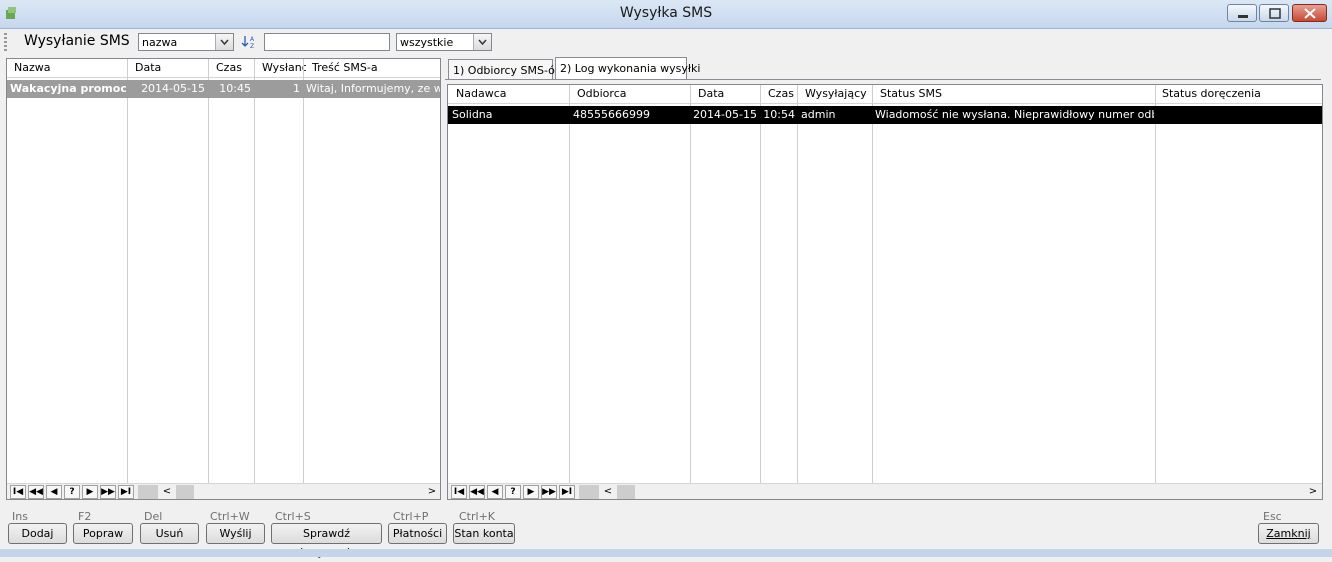 The height and width of the screenshot is (562, 1332). What do you see at coordinates (1288, 533) in the screenshot?
I see `close-button: Zamknij` at bounding box center [1288, 533].